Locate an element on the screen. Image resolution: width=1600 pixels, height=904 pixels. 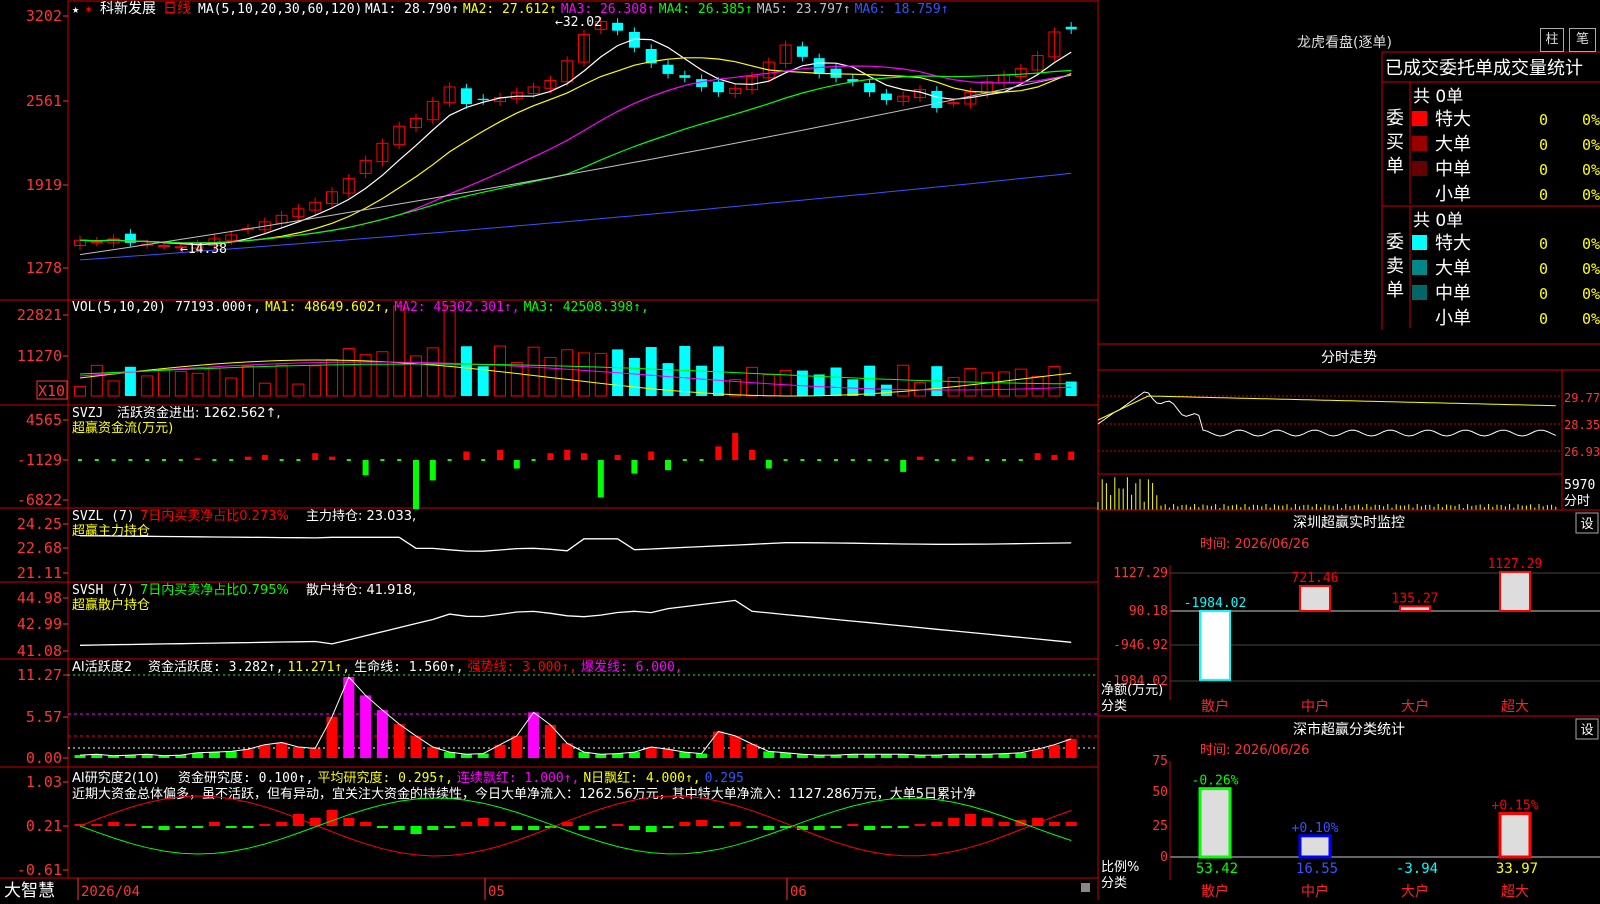
date-label: 2026/04 is located at coordinates (110, 892).